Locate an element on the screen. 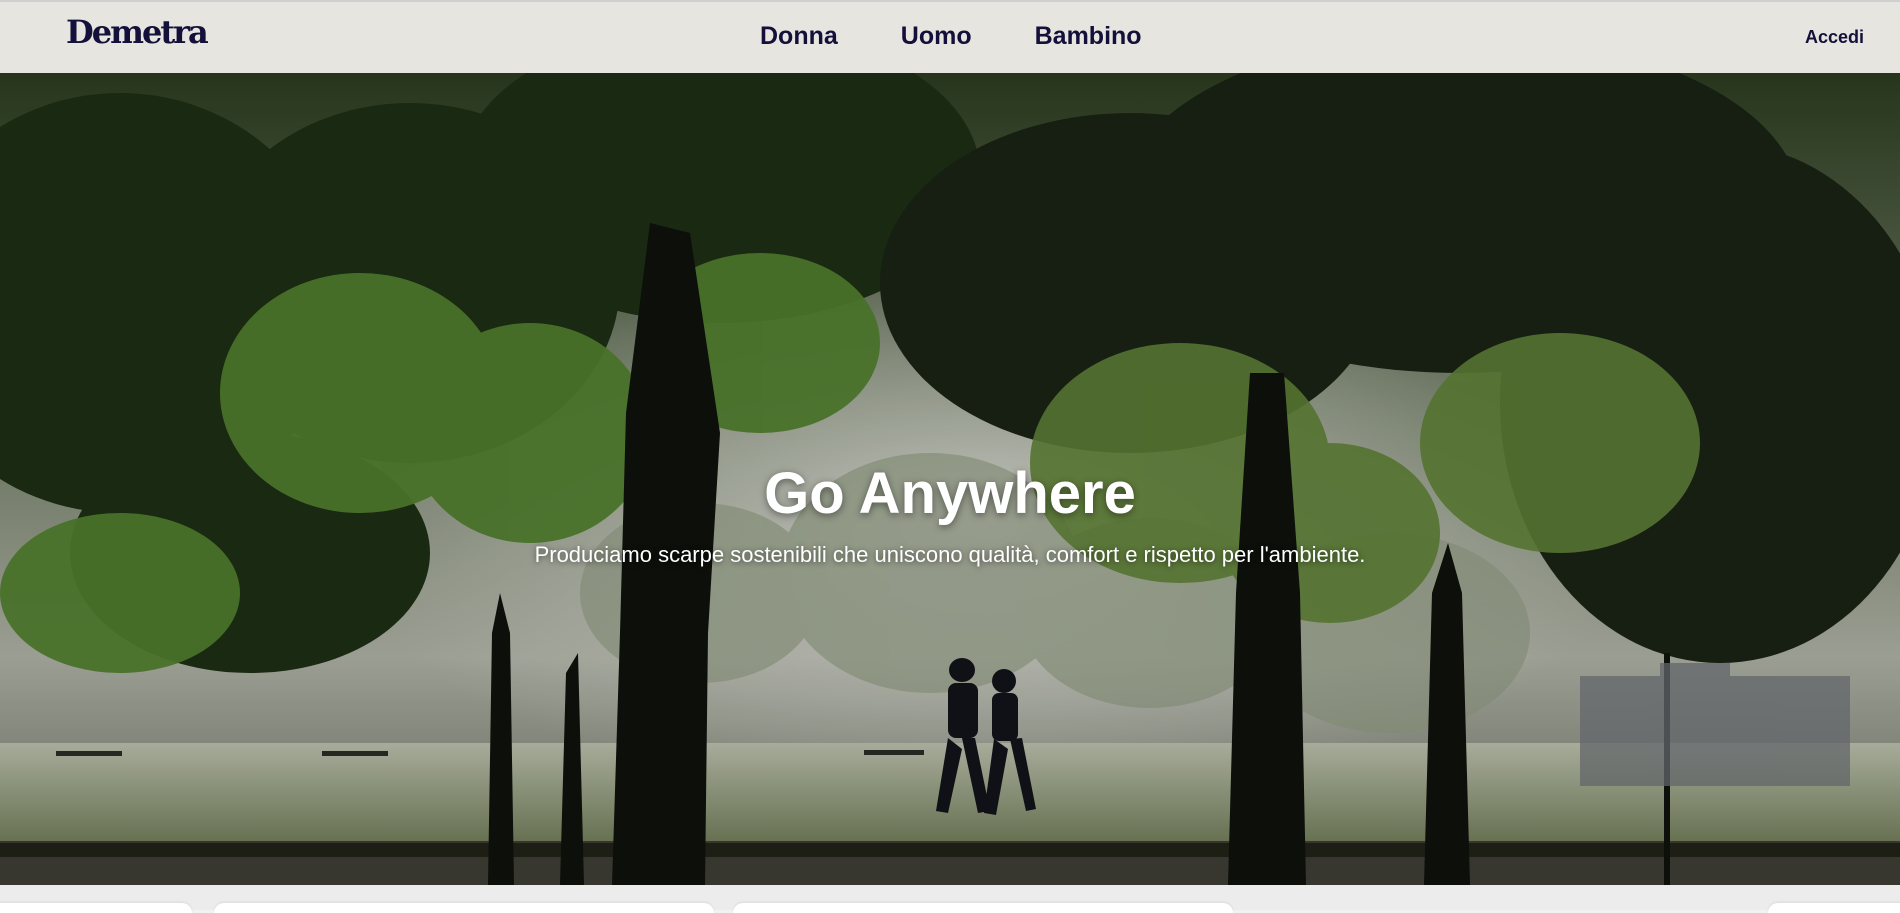 This screenshot has height=913, width=1900. nav-item-donna: Donna is located at coordinates (799, 36).